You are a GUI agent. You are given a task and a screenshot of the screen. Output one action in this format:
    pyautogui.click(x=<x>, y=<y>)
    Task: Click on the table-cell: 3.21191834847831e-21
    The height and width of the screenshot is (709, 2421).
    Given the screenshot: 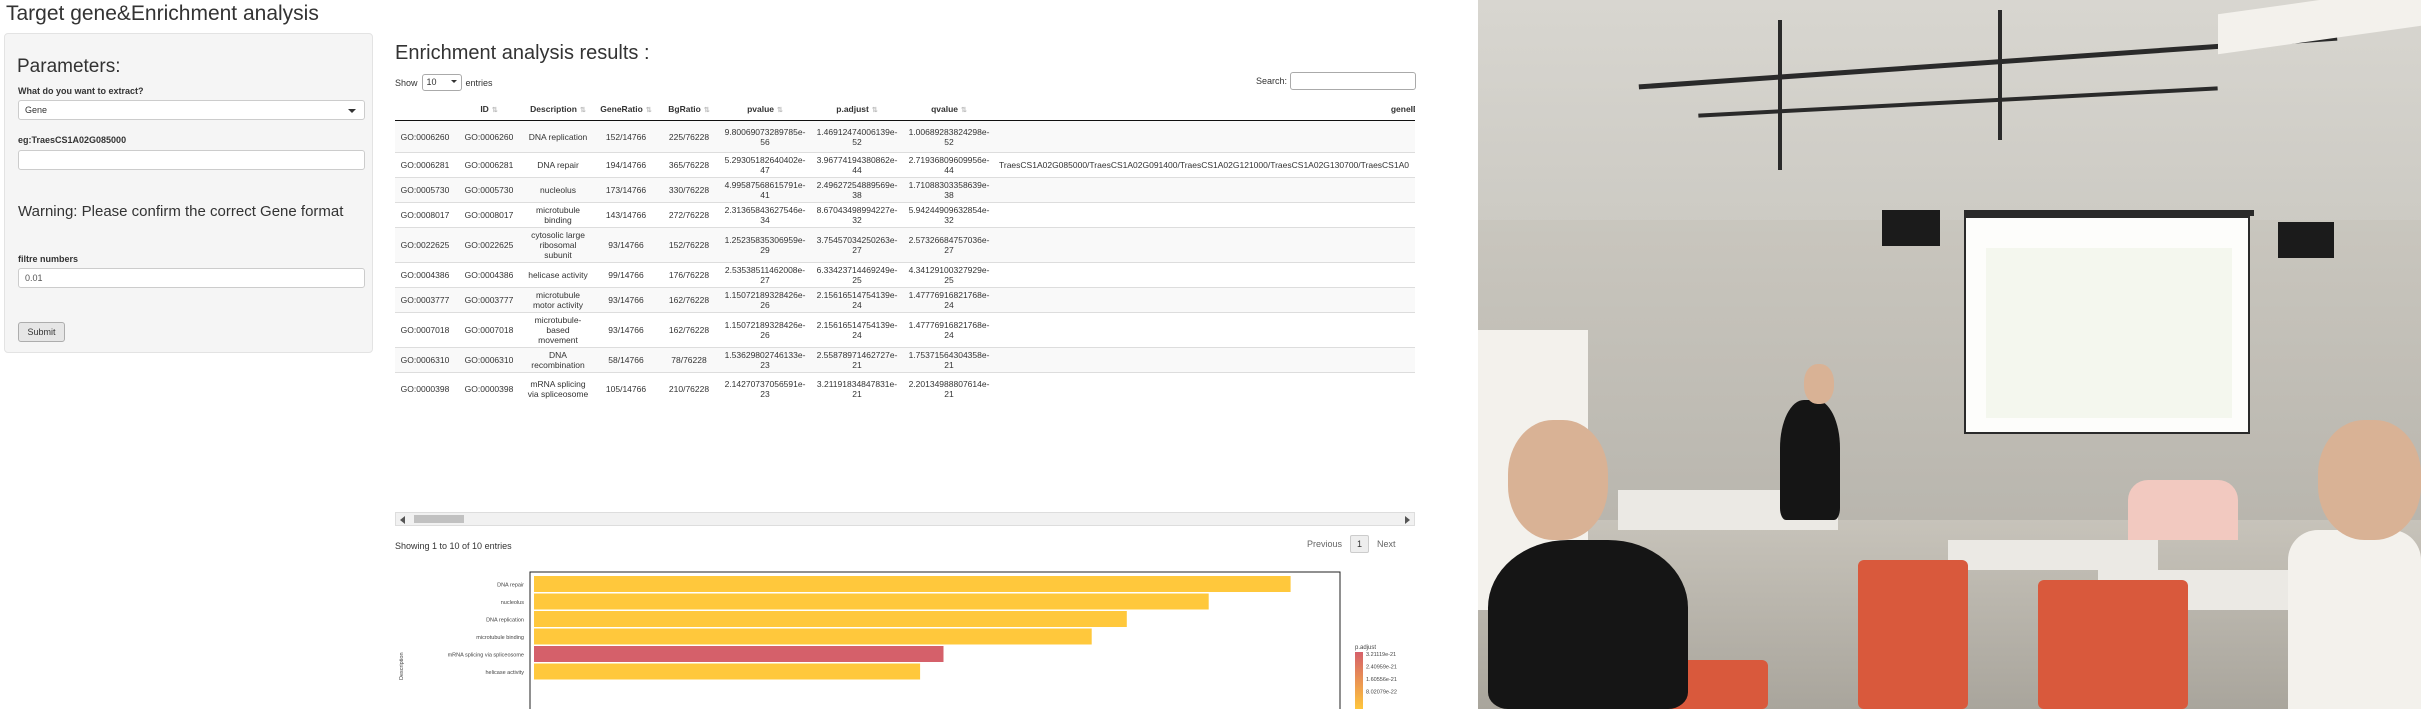 What is the action you would take?
    pyautogui.click(x=857, y=388)
    